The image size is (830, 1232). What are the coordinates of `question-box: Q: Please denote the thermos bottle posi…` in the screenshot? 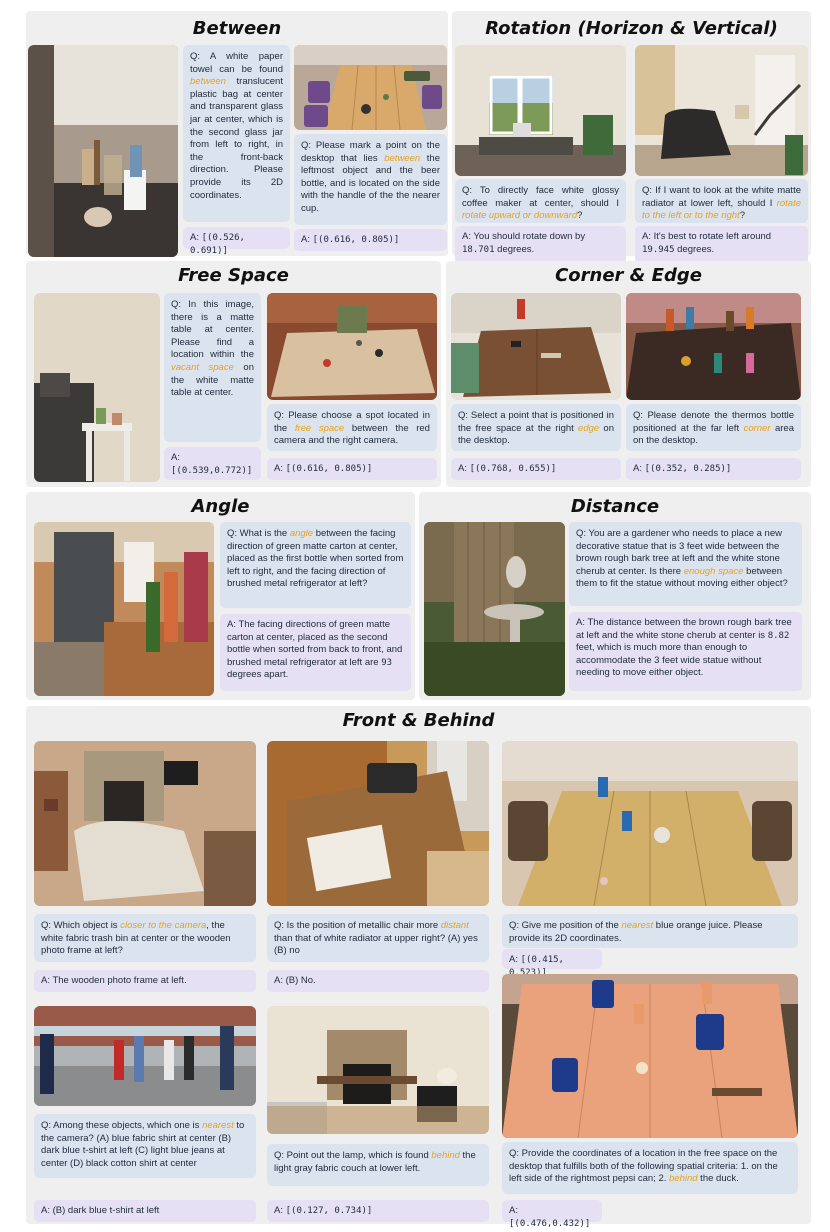 It's located at (713, 427).